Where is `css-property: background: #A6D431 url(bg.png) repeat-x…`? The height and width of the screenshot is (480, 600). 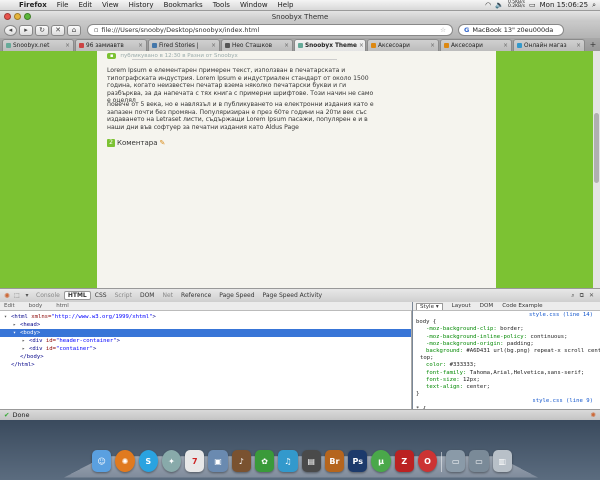 css-property: background: #A6D431 url(bg.png) repeat-x… is located at coordinates (508, 351).